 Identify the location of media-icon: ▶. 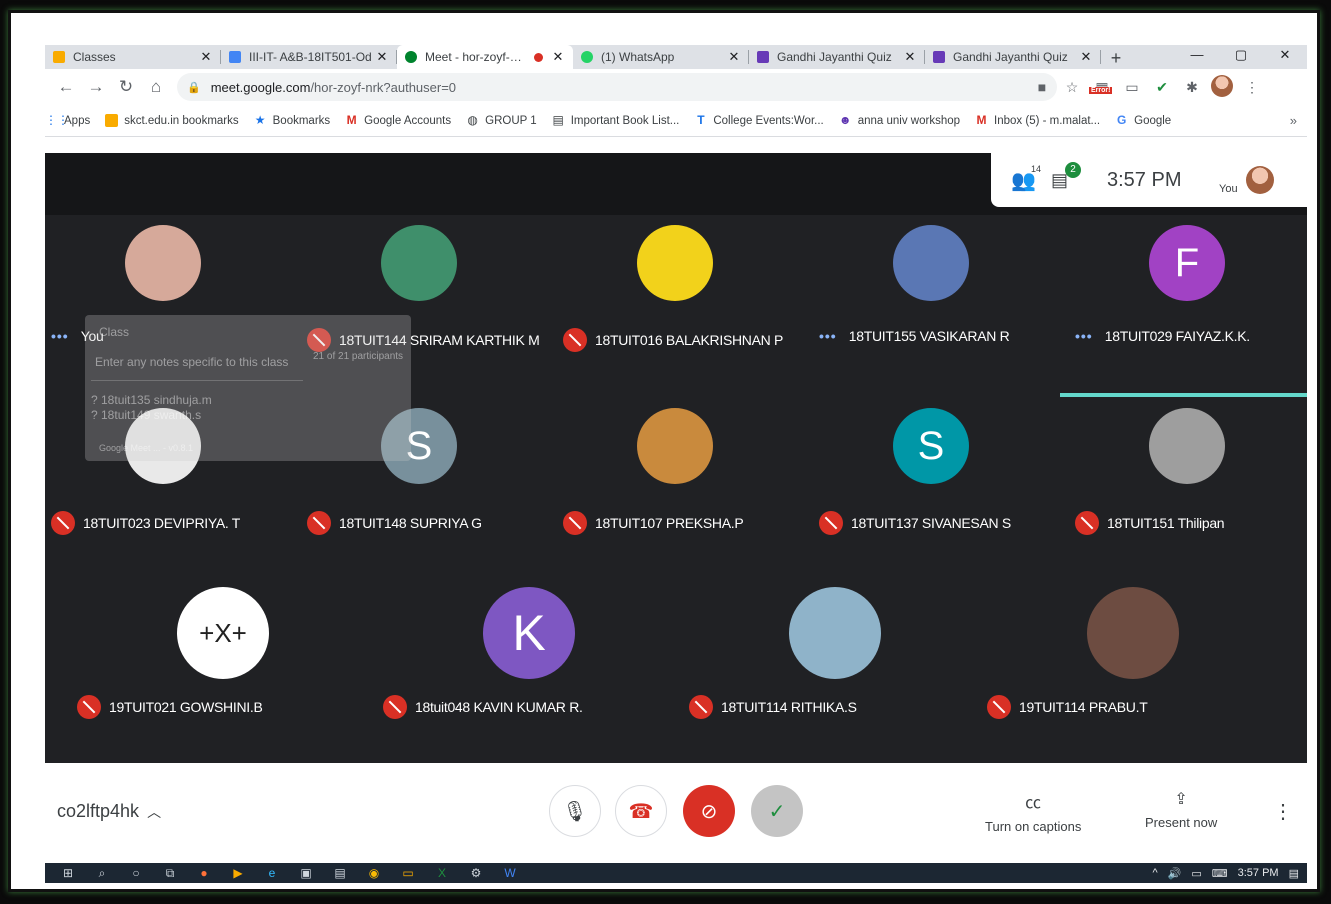
(238, 873).